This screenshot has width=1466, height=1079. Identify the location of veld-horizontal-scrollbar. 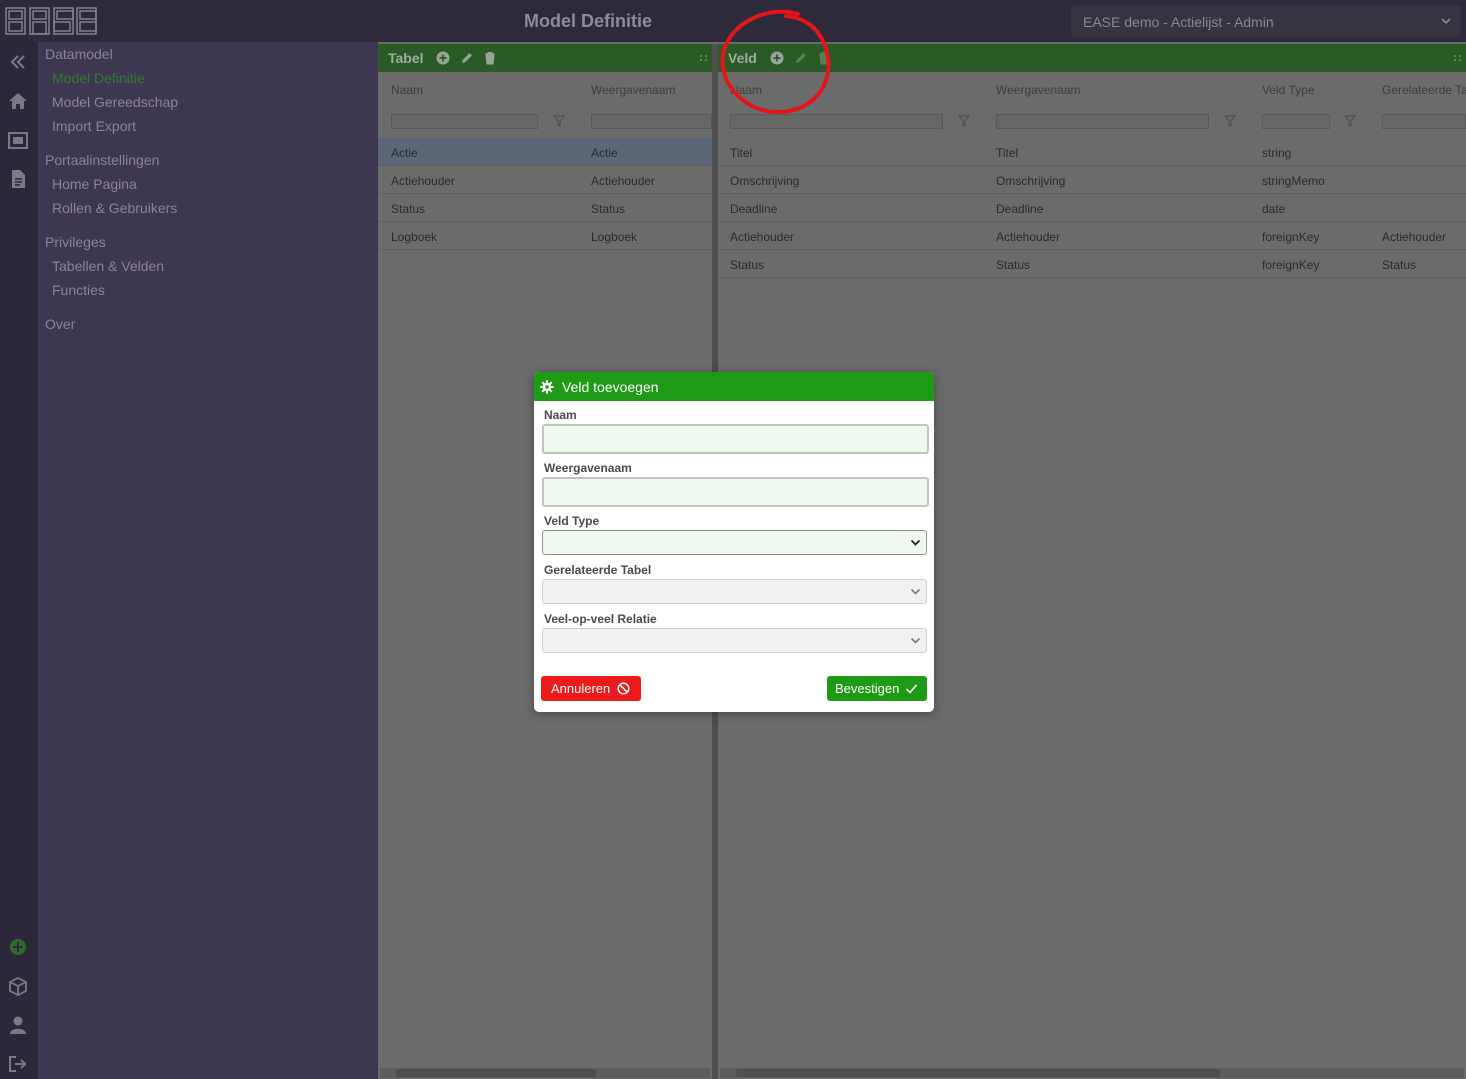
(1092, 1073).